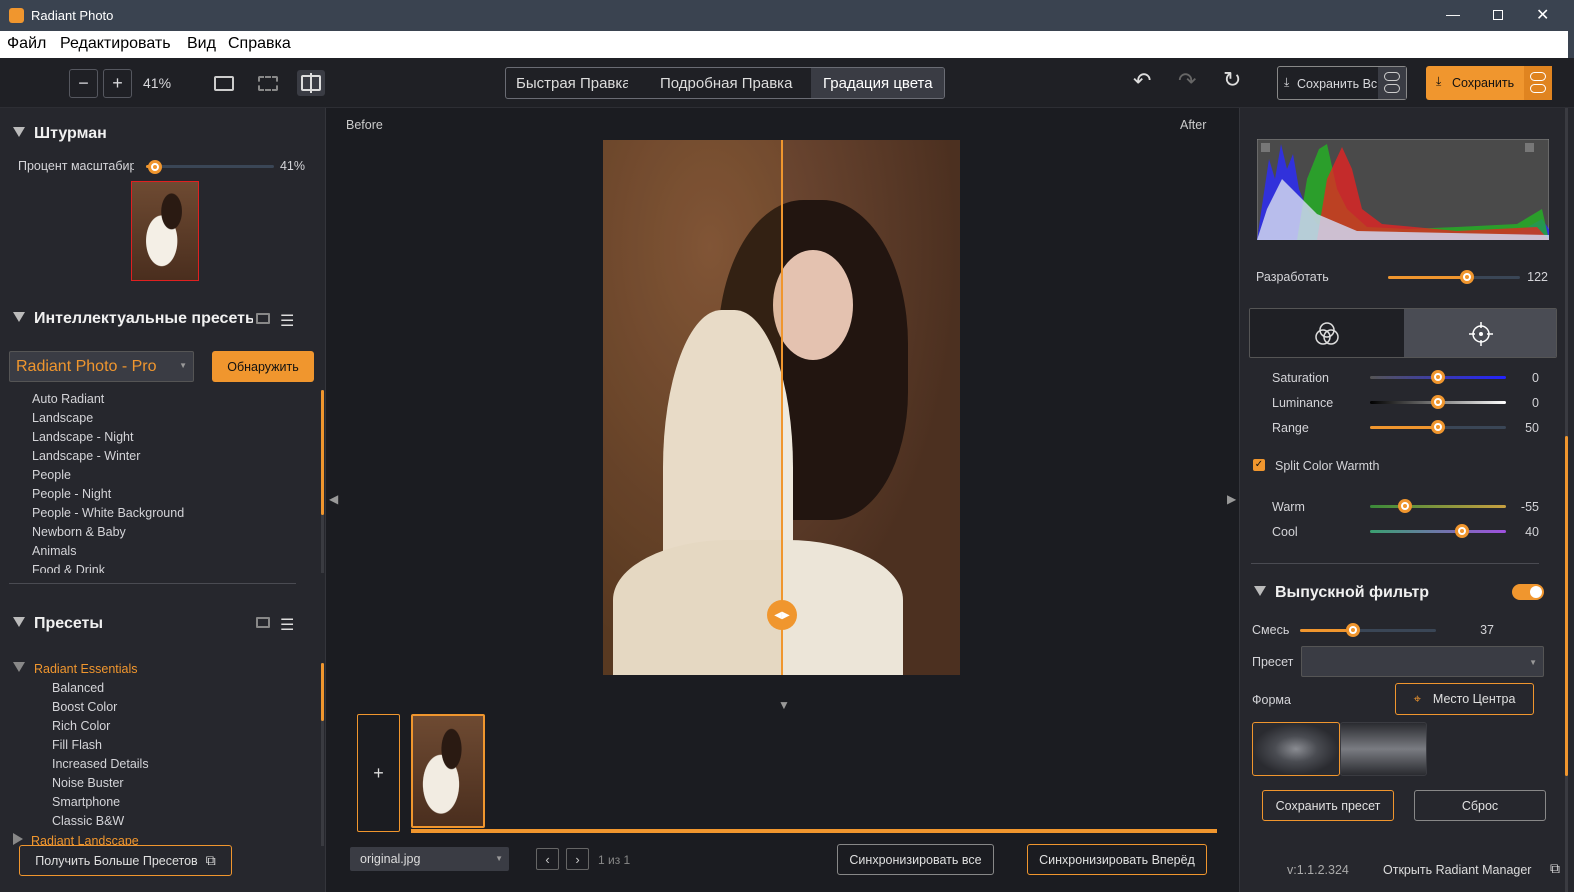 The height and width of the screenshot is (892, 1574). What do you see at coordinates (78, 688) in the screenshot?
I see `list-item: Balanced` at bounding box center [78, 688].